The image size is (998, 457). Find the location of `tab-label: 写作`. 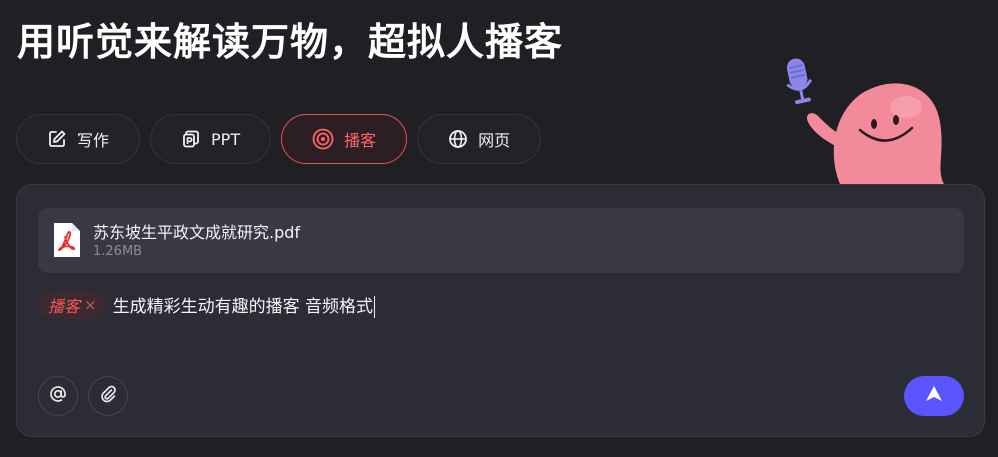

tab-label: 写作 is located at coordinates (93, 140).